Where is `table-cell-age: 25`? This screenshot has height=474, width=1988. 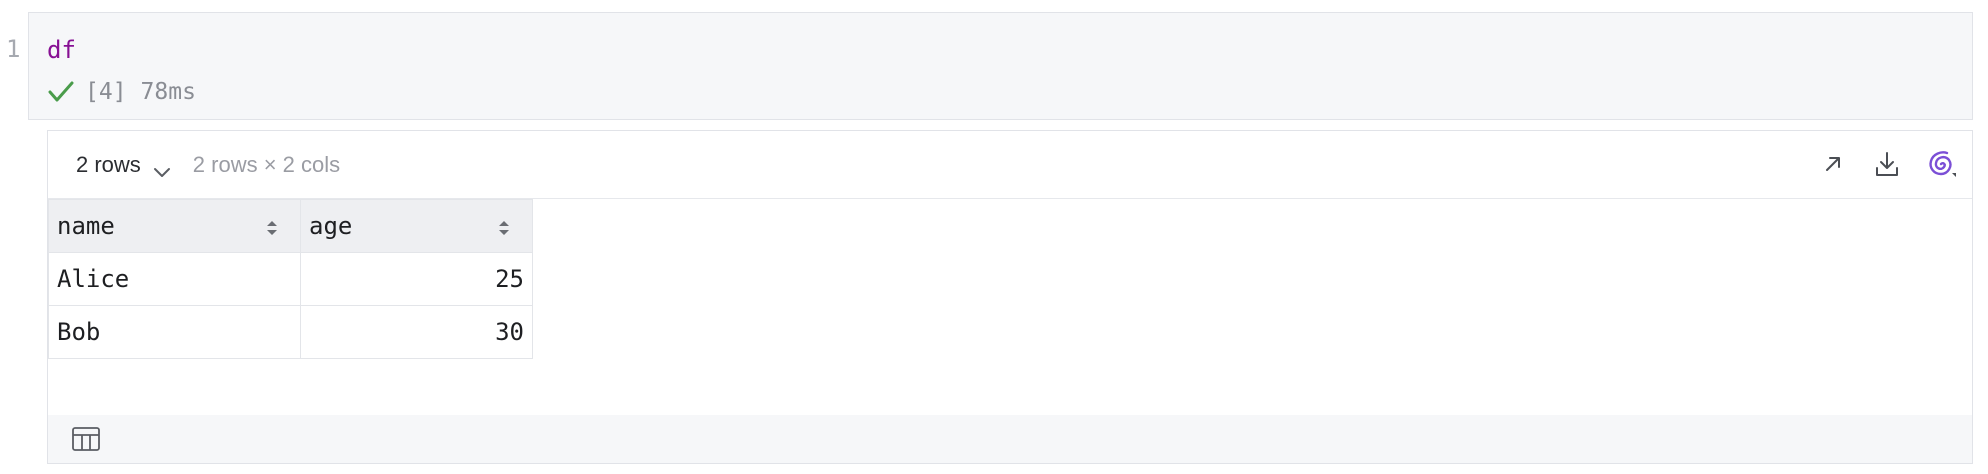
table-cell-age: 25 is located at coordinates (416, 279).